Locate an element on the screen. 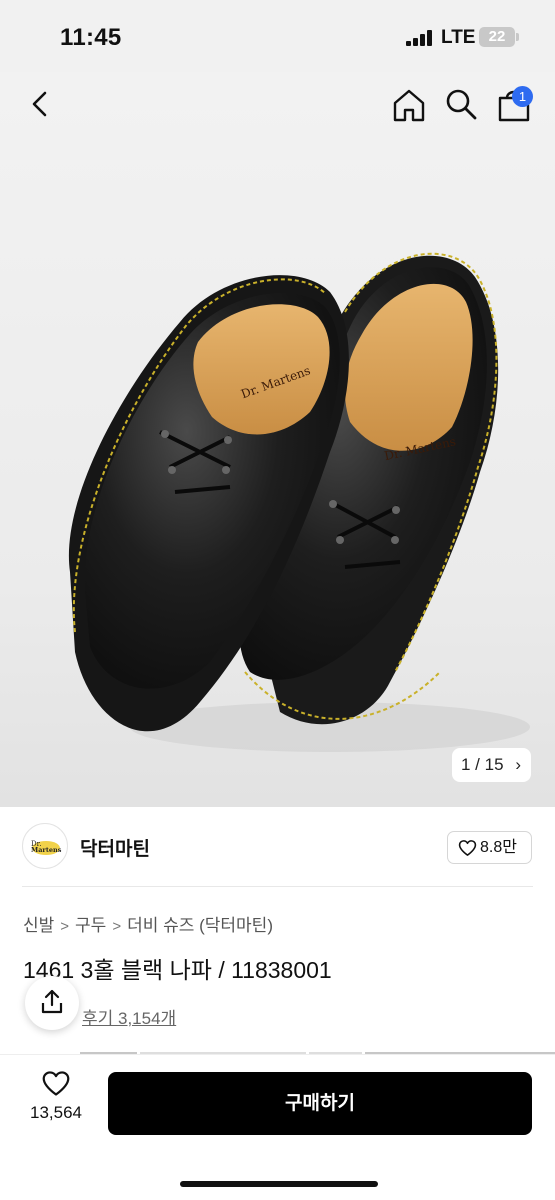 The width and height of the screenshot is (555, 1200). back-button is located at coordinates (40, 104).